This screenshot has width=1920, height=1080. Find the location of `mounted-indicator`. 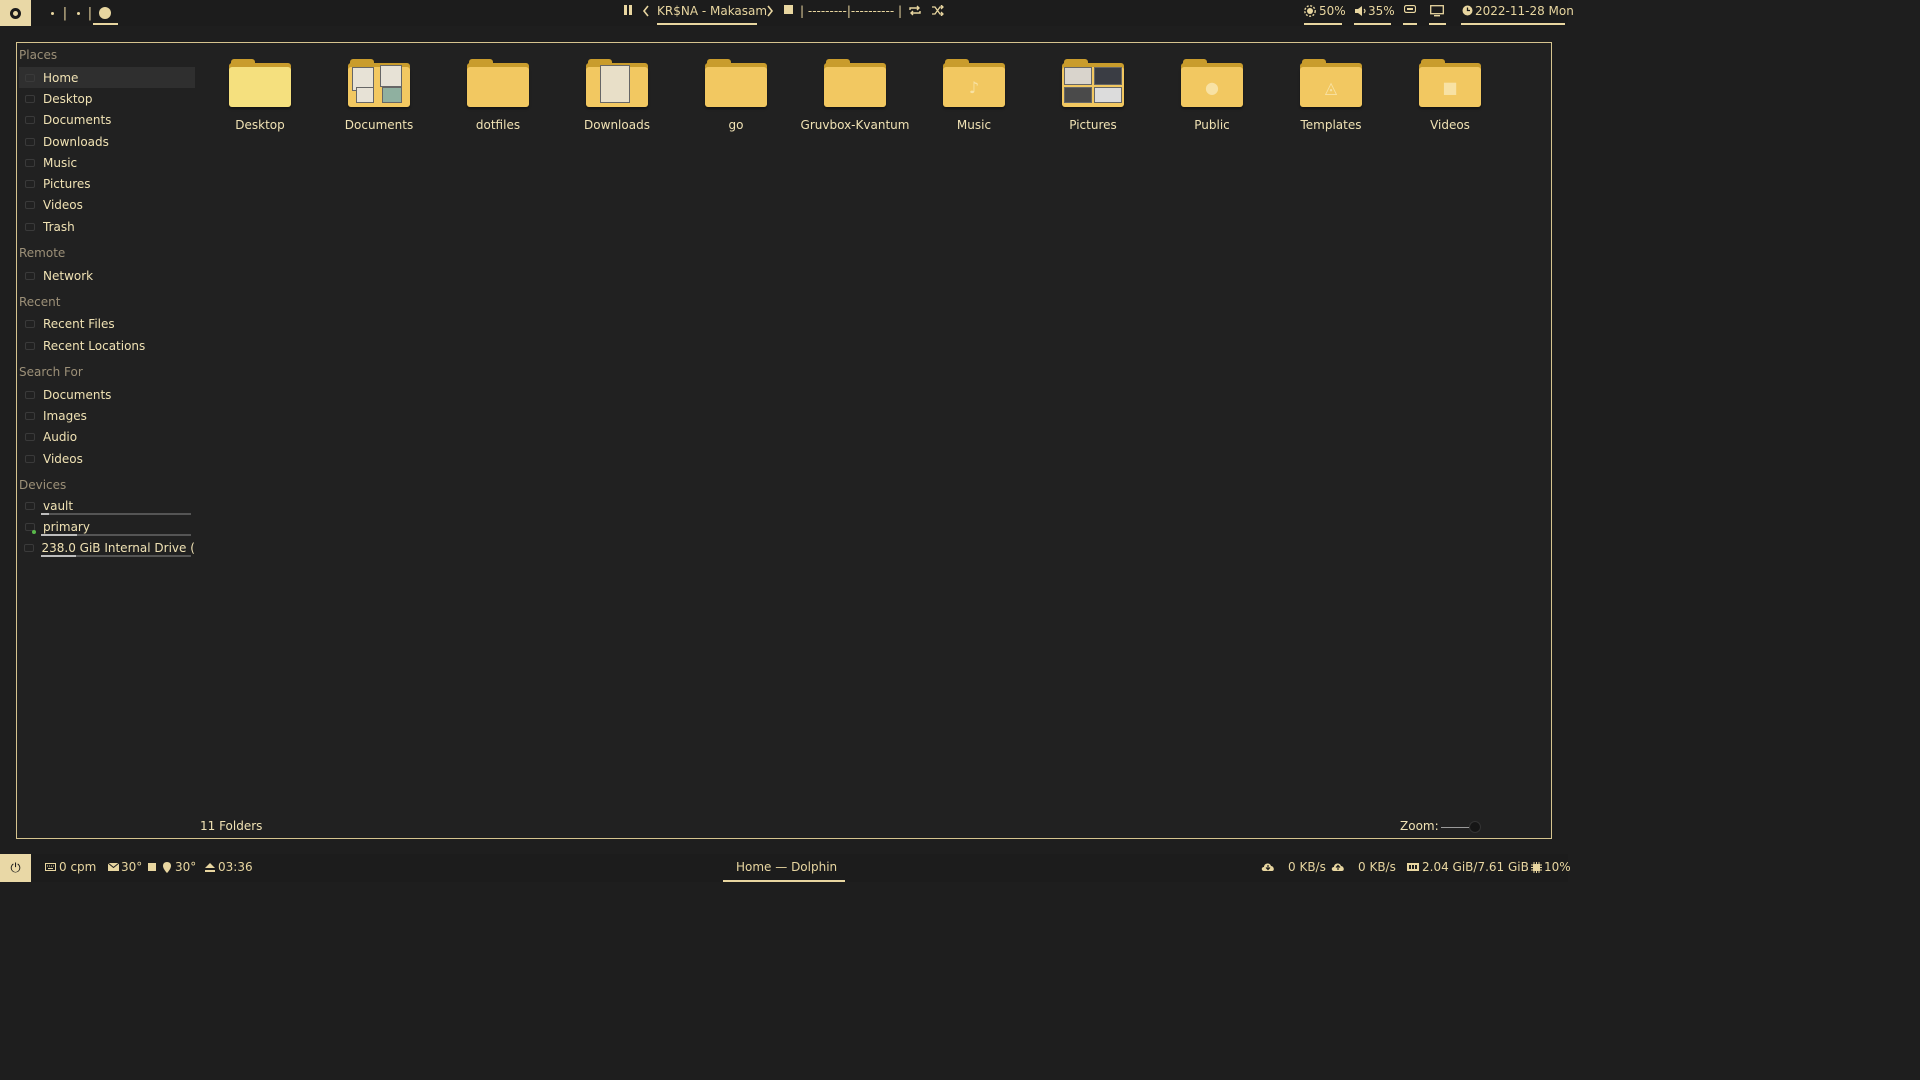

mounted-indicator is located at coordinates (34, 532).